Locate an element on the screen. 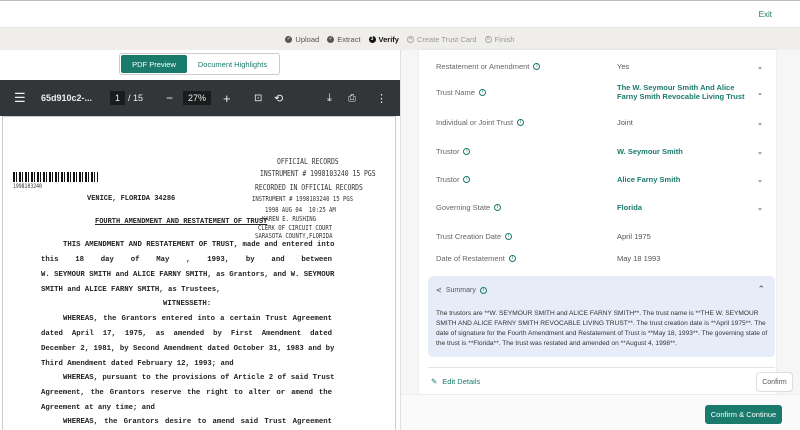 The height and width of the screenshot is (430, 800). step-label: Upload is located at coordinates (307, 39).